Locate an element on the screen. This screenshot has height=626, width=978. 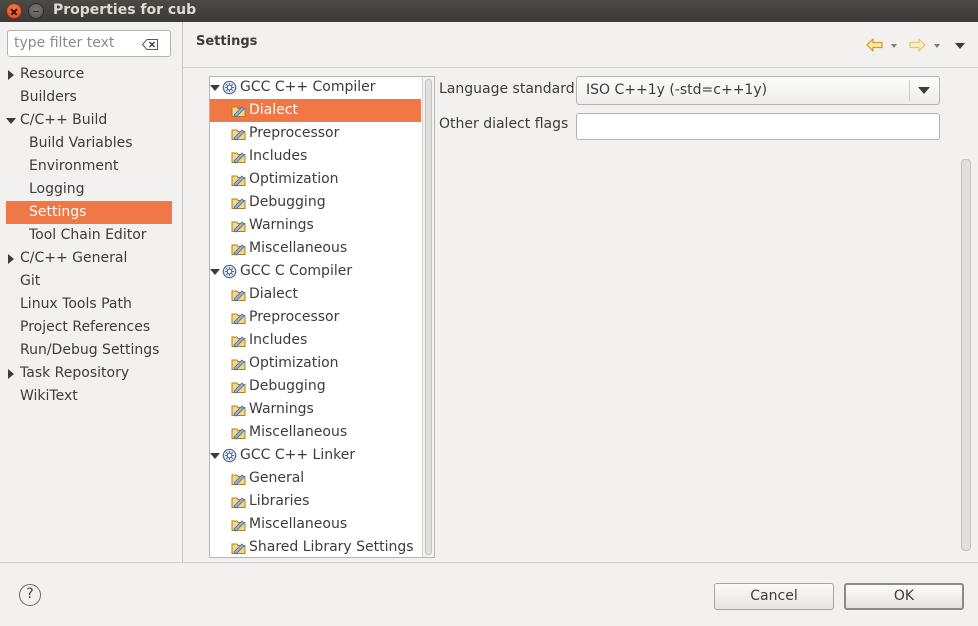
sidebar-item: Git is located at coordinates (30, 281).